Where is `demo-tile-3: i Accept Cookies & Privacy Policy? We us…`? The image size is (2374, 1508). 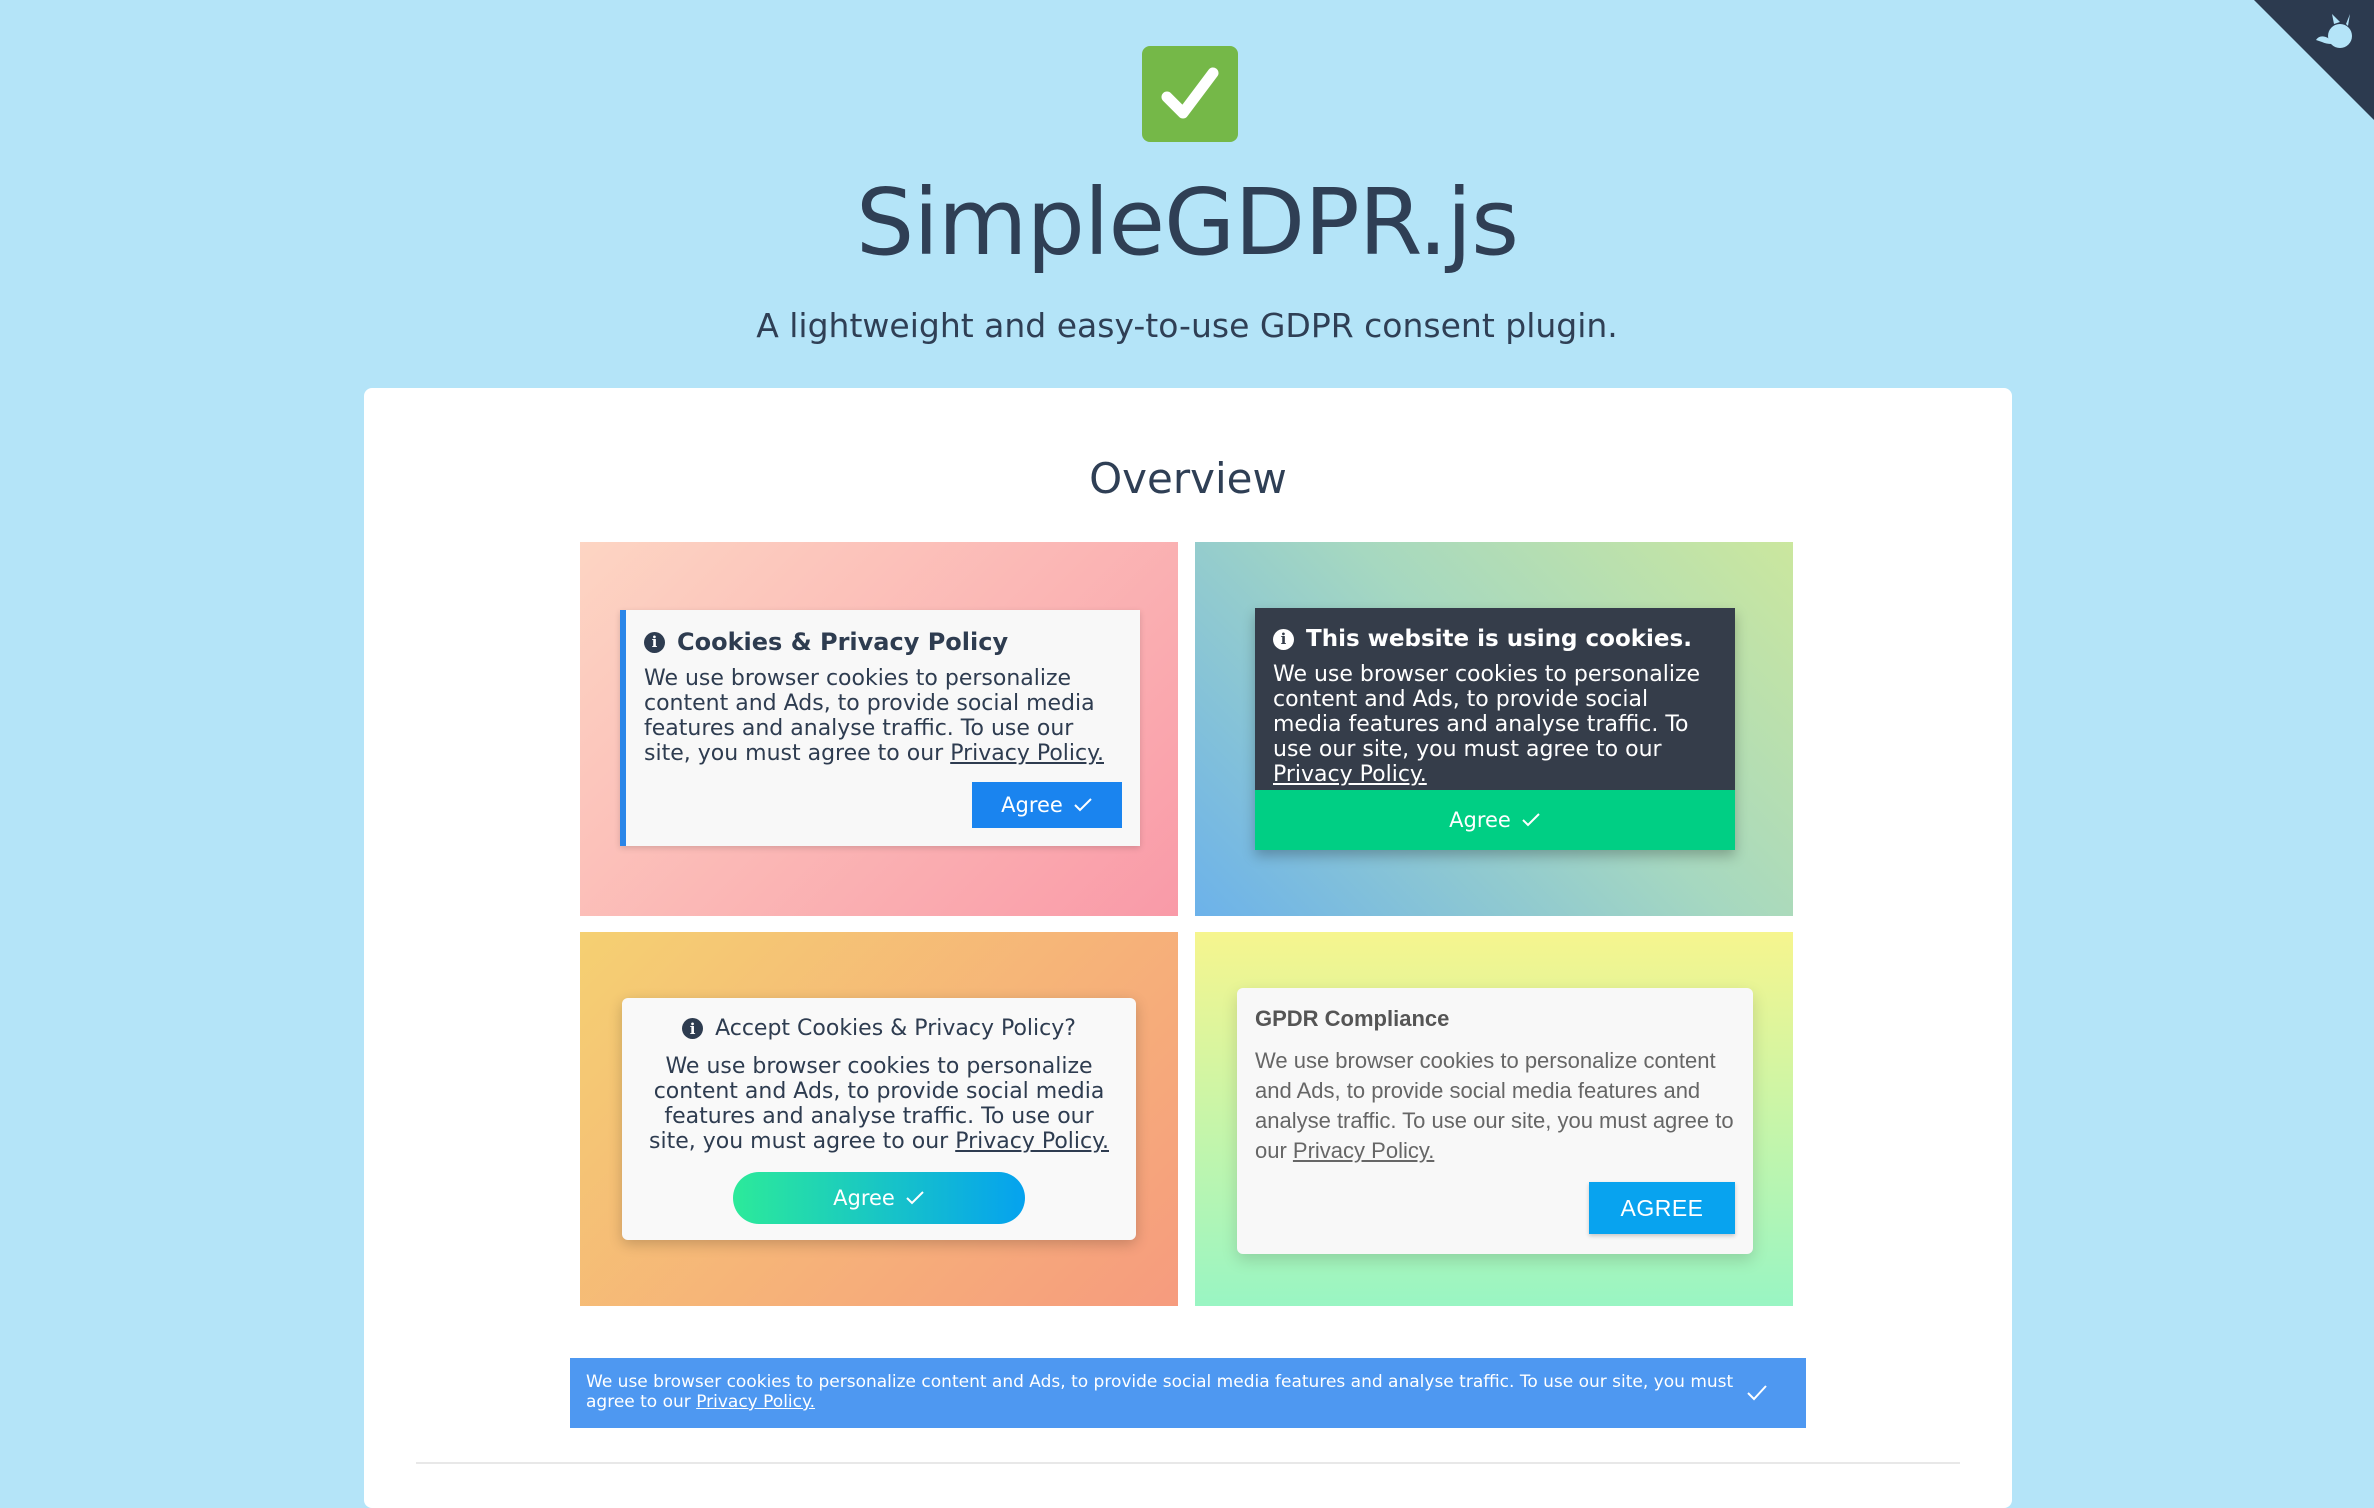
demo-tile-3: i Accept Cookies & Privacy Policy? We us… is located at coordinates (879, 1119).